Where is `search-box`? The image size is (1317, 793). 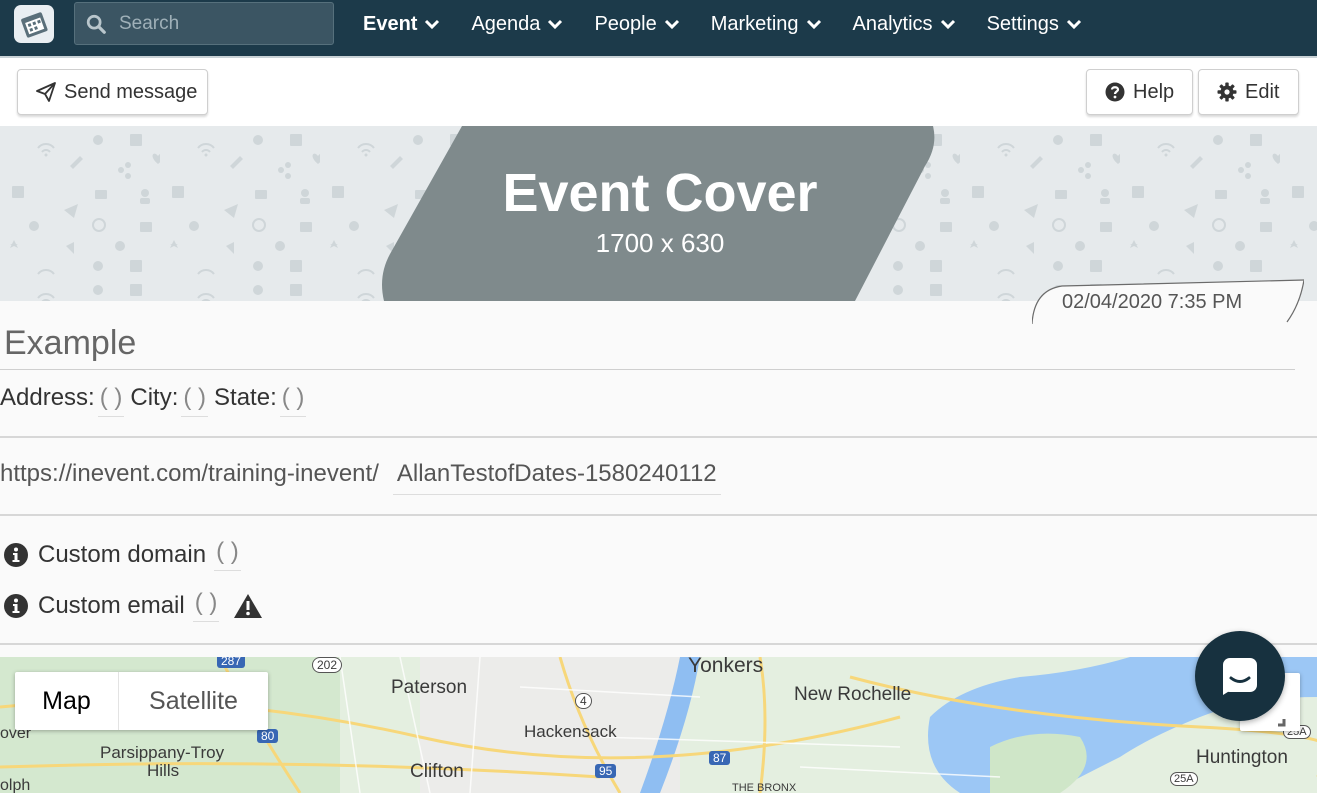 search-box is located at coordinates (204, 23).